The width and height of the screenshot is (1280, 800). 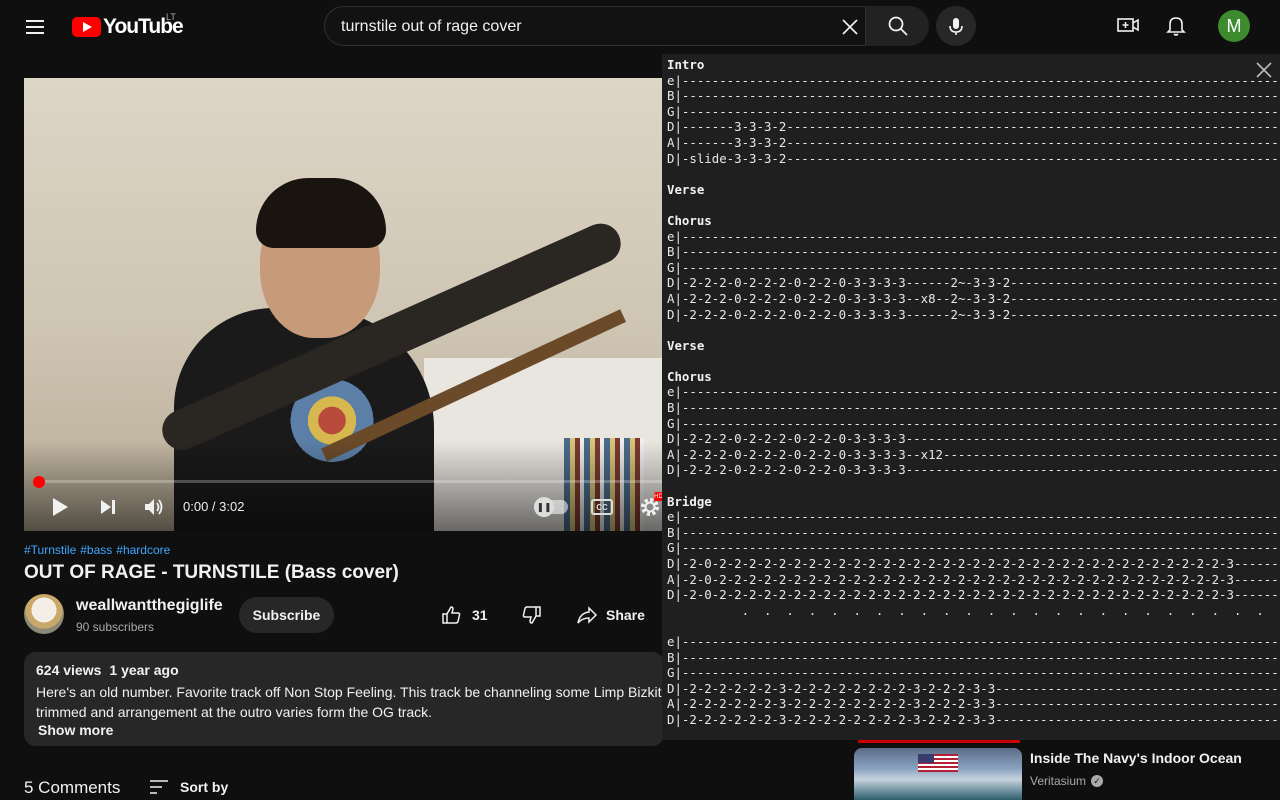 I want to click on upload-age: 1 year ago, so click(x=144, y=670).